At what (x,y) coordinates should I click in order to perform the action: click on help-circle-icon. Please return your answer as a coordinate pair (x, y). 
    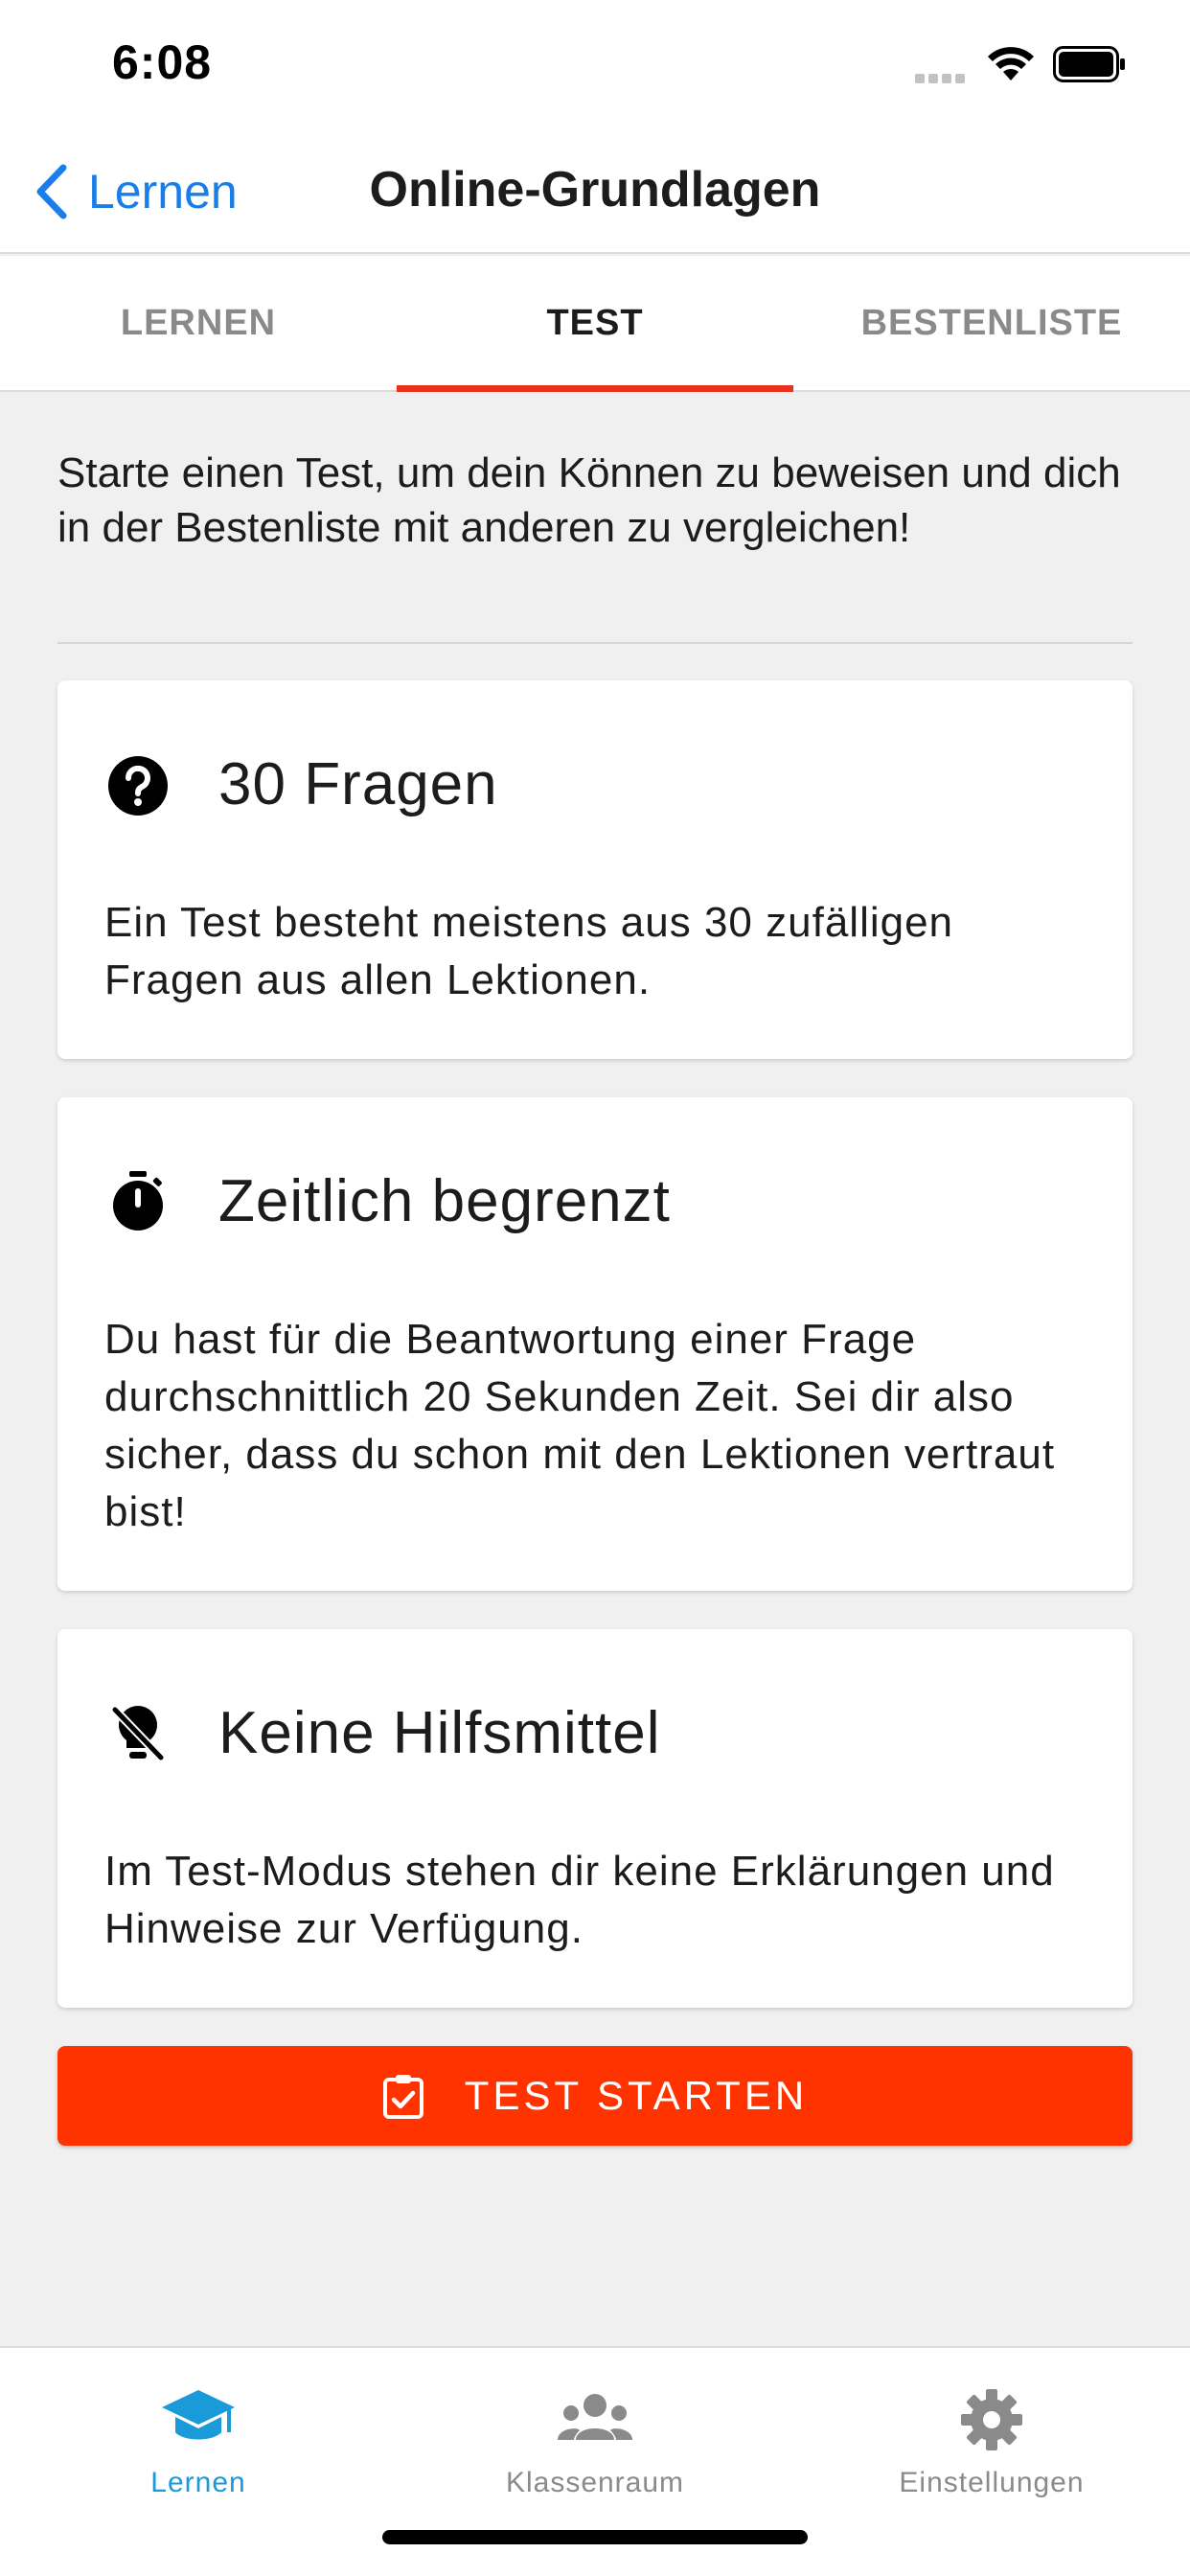
    Looking at the image, I should click on (138, 786).